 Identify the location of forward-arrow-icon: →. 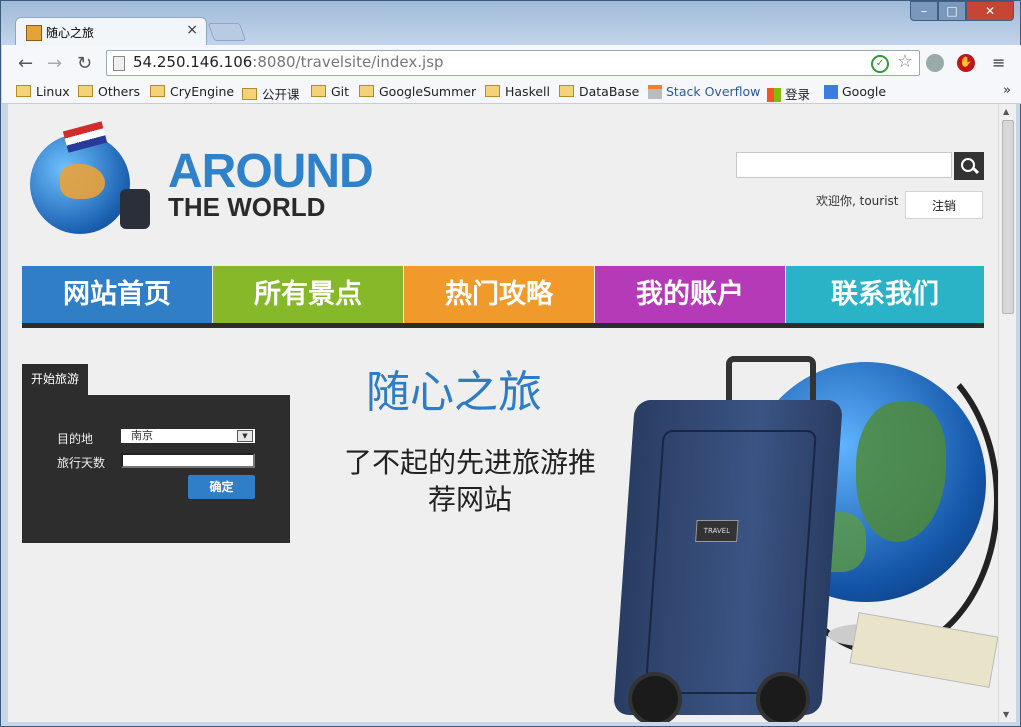
(54, 63).